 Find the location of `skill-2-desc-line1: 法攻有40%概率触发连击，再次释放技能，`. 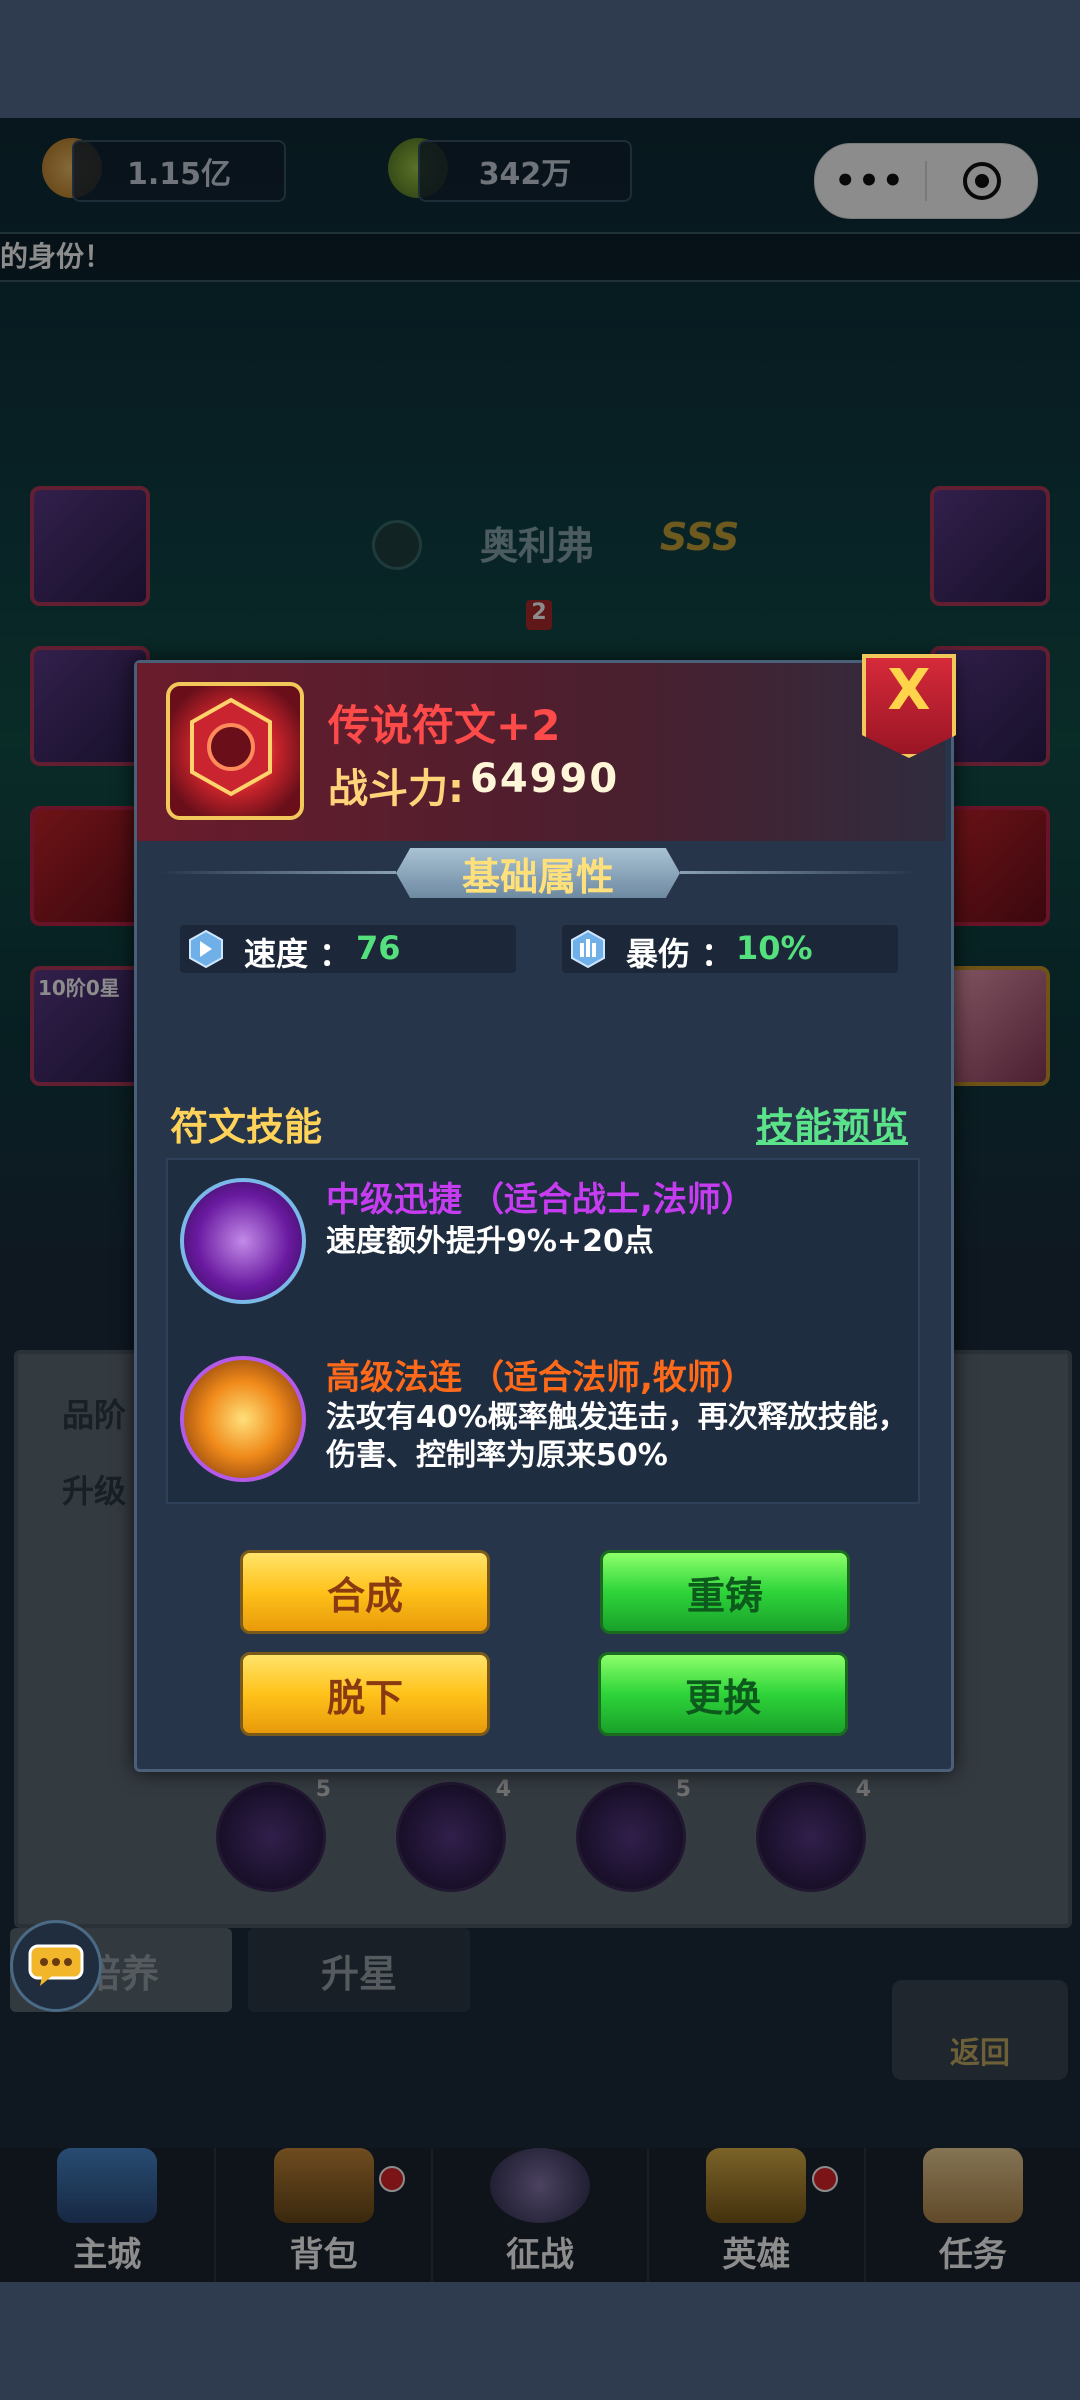

skill-2-desc-line1: 法攻有40%概率触发连击，再次释放技能， is located at coordinates (617, 1417).